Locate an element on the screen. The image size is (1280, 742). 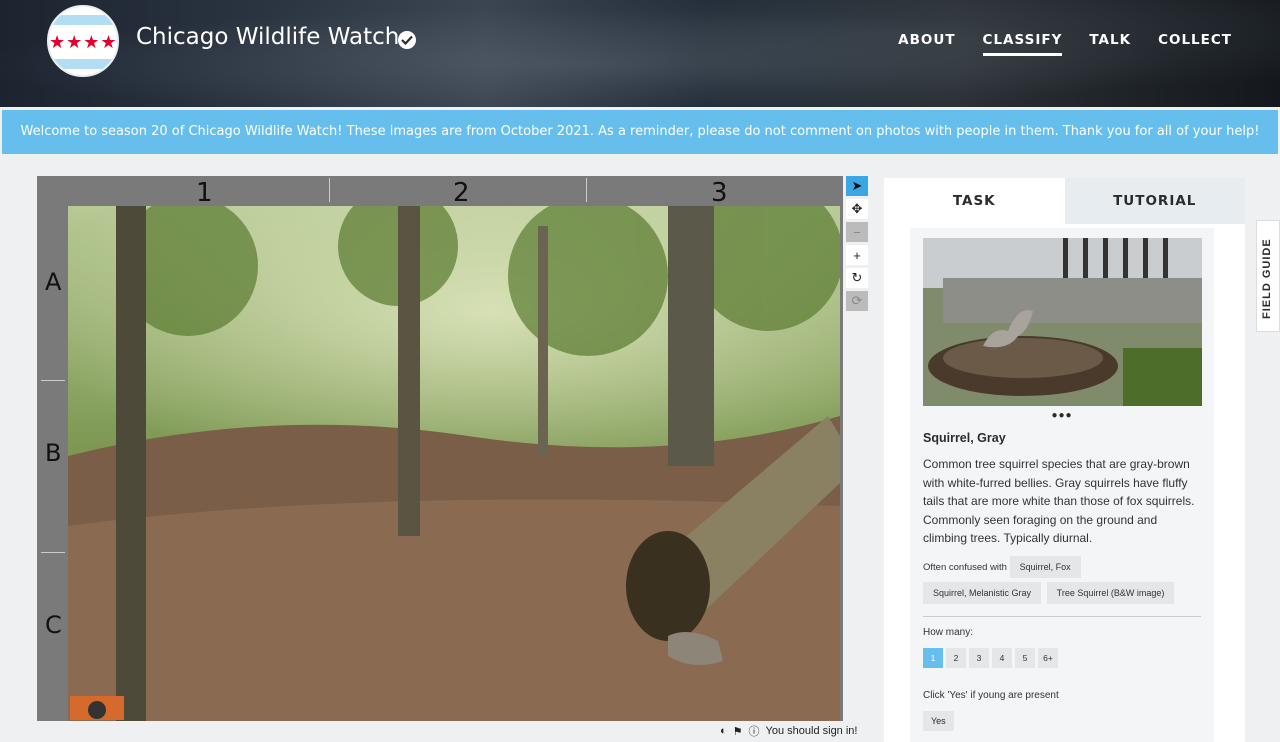
young-yes-button: Yes is located at coordinates (938, 720).